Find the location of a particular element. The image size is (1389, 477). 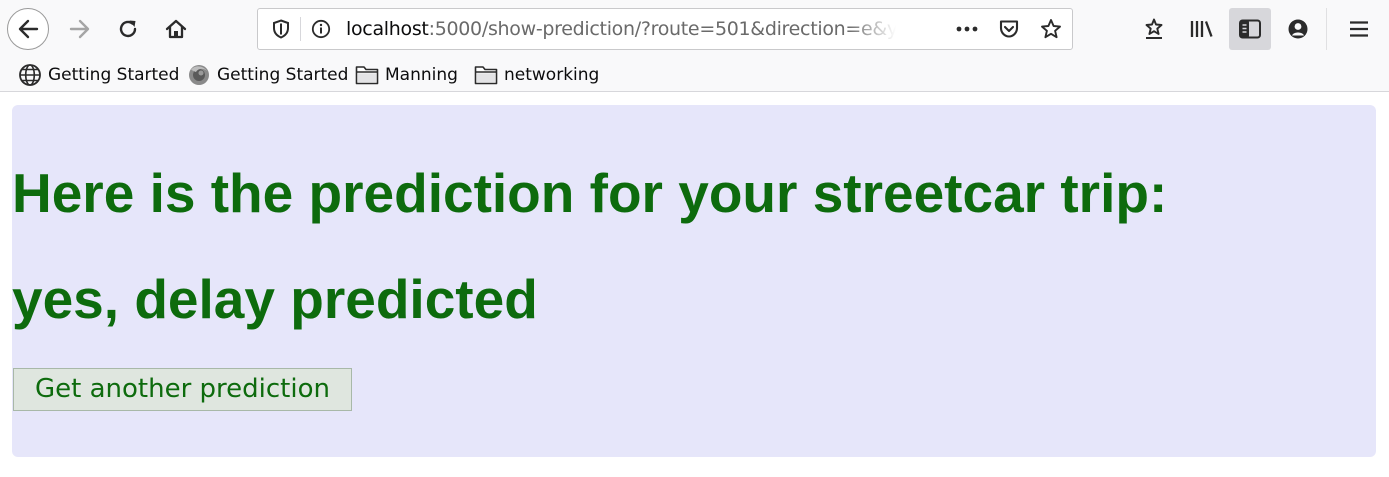

app-menu-button is located at coordinates (1359, 29).